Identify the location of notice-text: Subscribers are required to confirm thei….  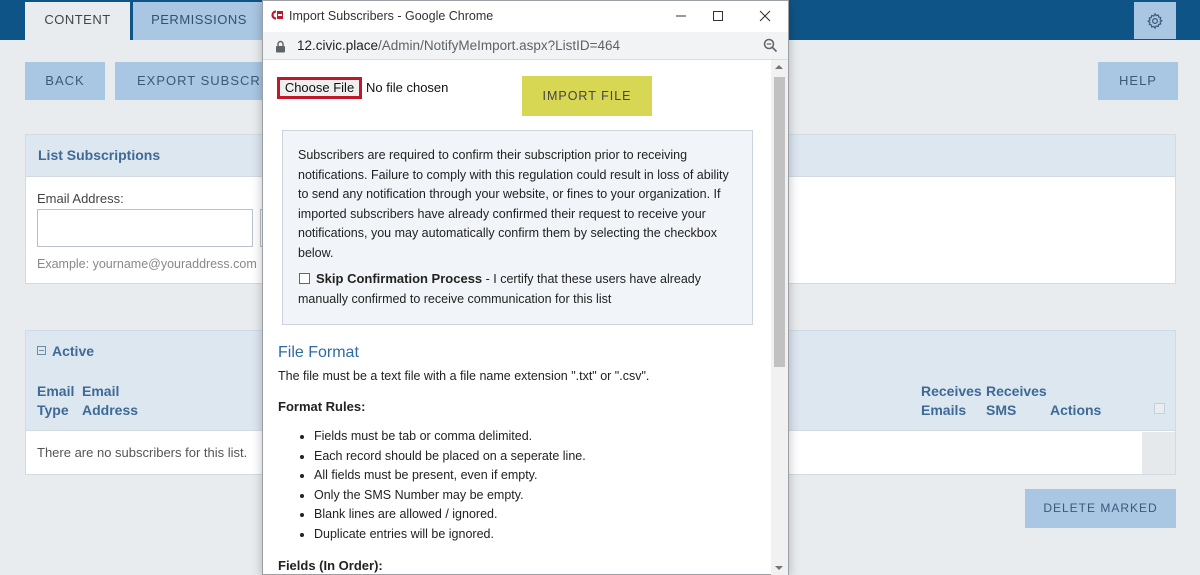
(513, 204).